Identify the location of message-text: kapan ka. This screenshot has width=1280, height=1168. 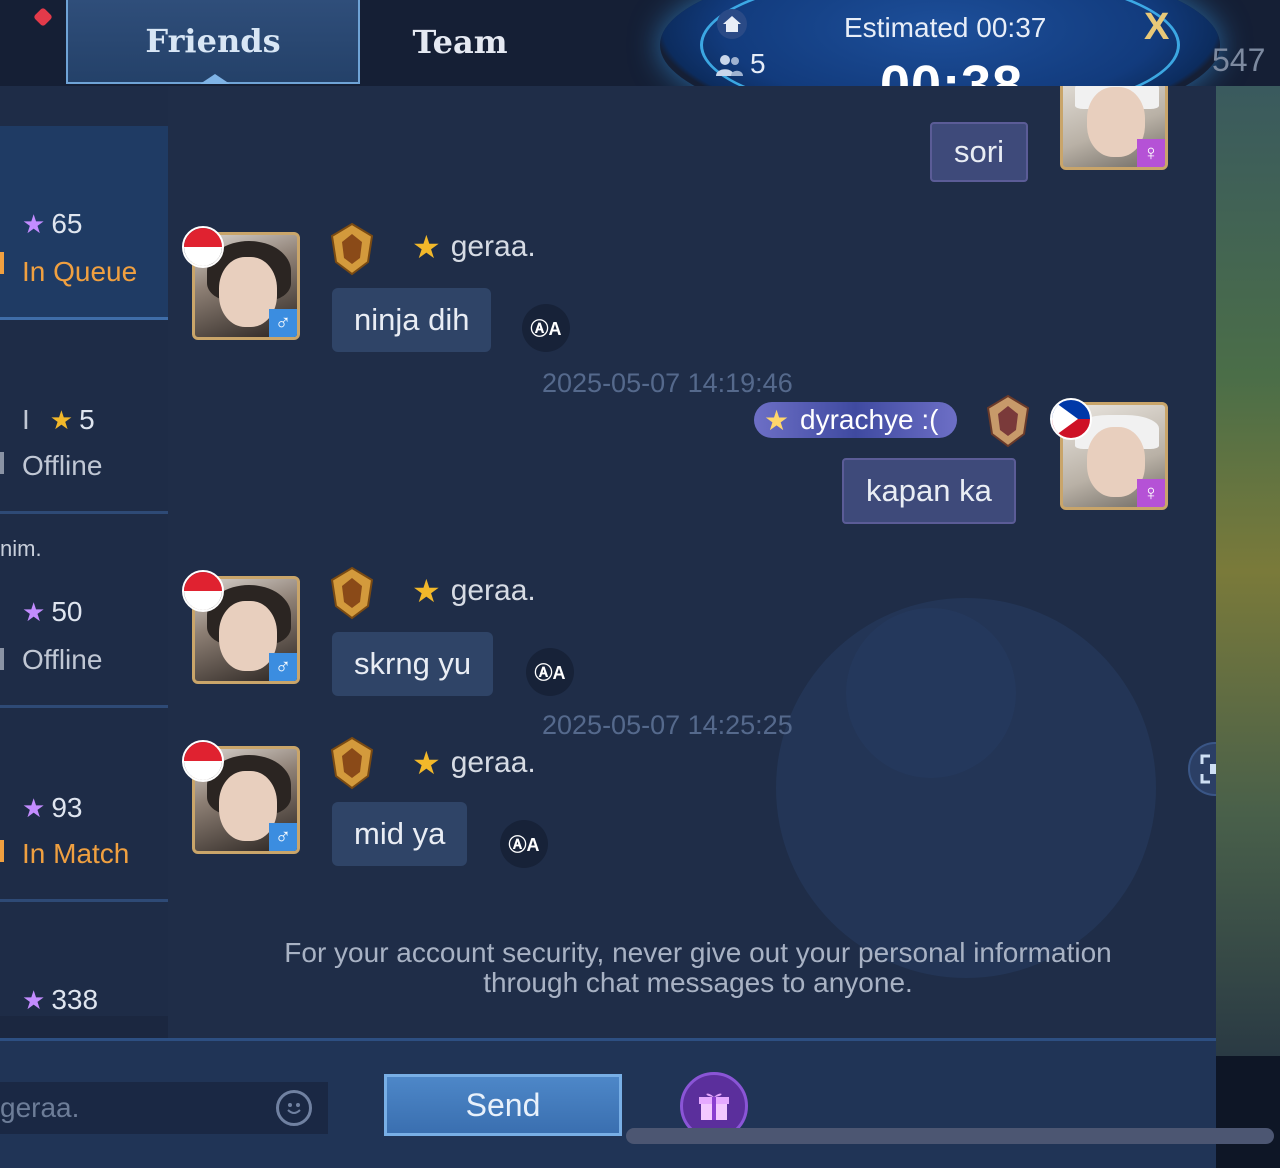
(929, 491).